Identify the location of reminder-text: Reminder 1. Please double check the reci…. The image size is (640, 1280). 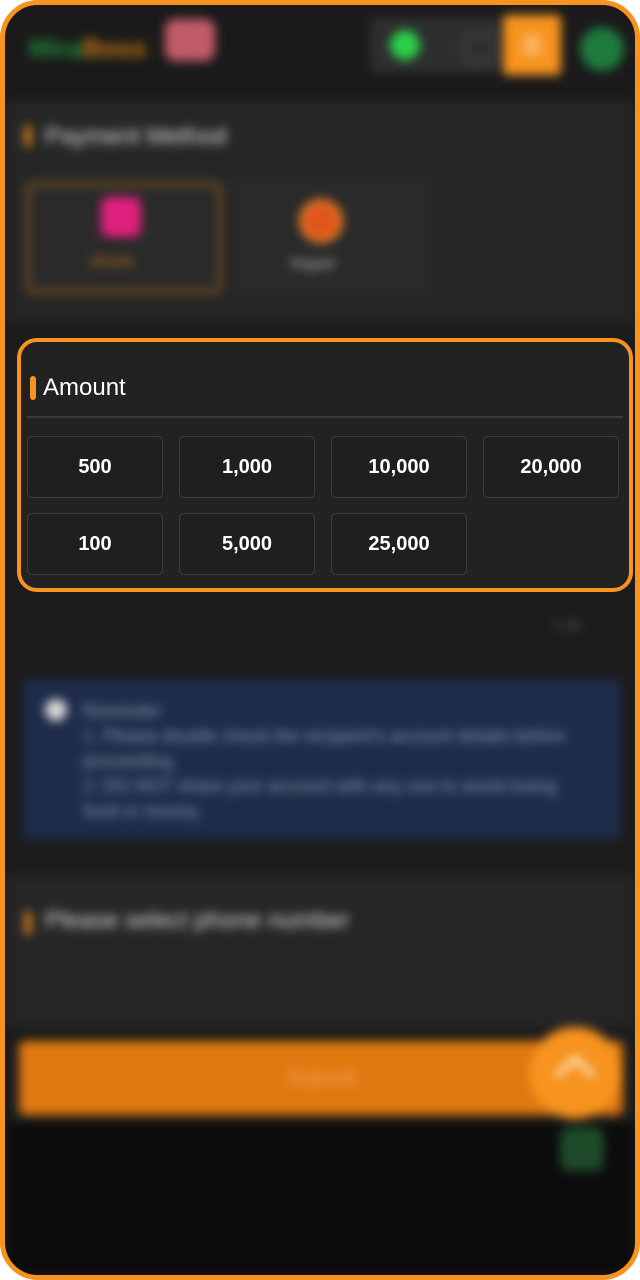
(338, 761).